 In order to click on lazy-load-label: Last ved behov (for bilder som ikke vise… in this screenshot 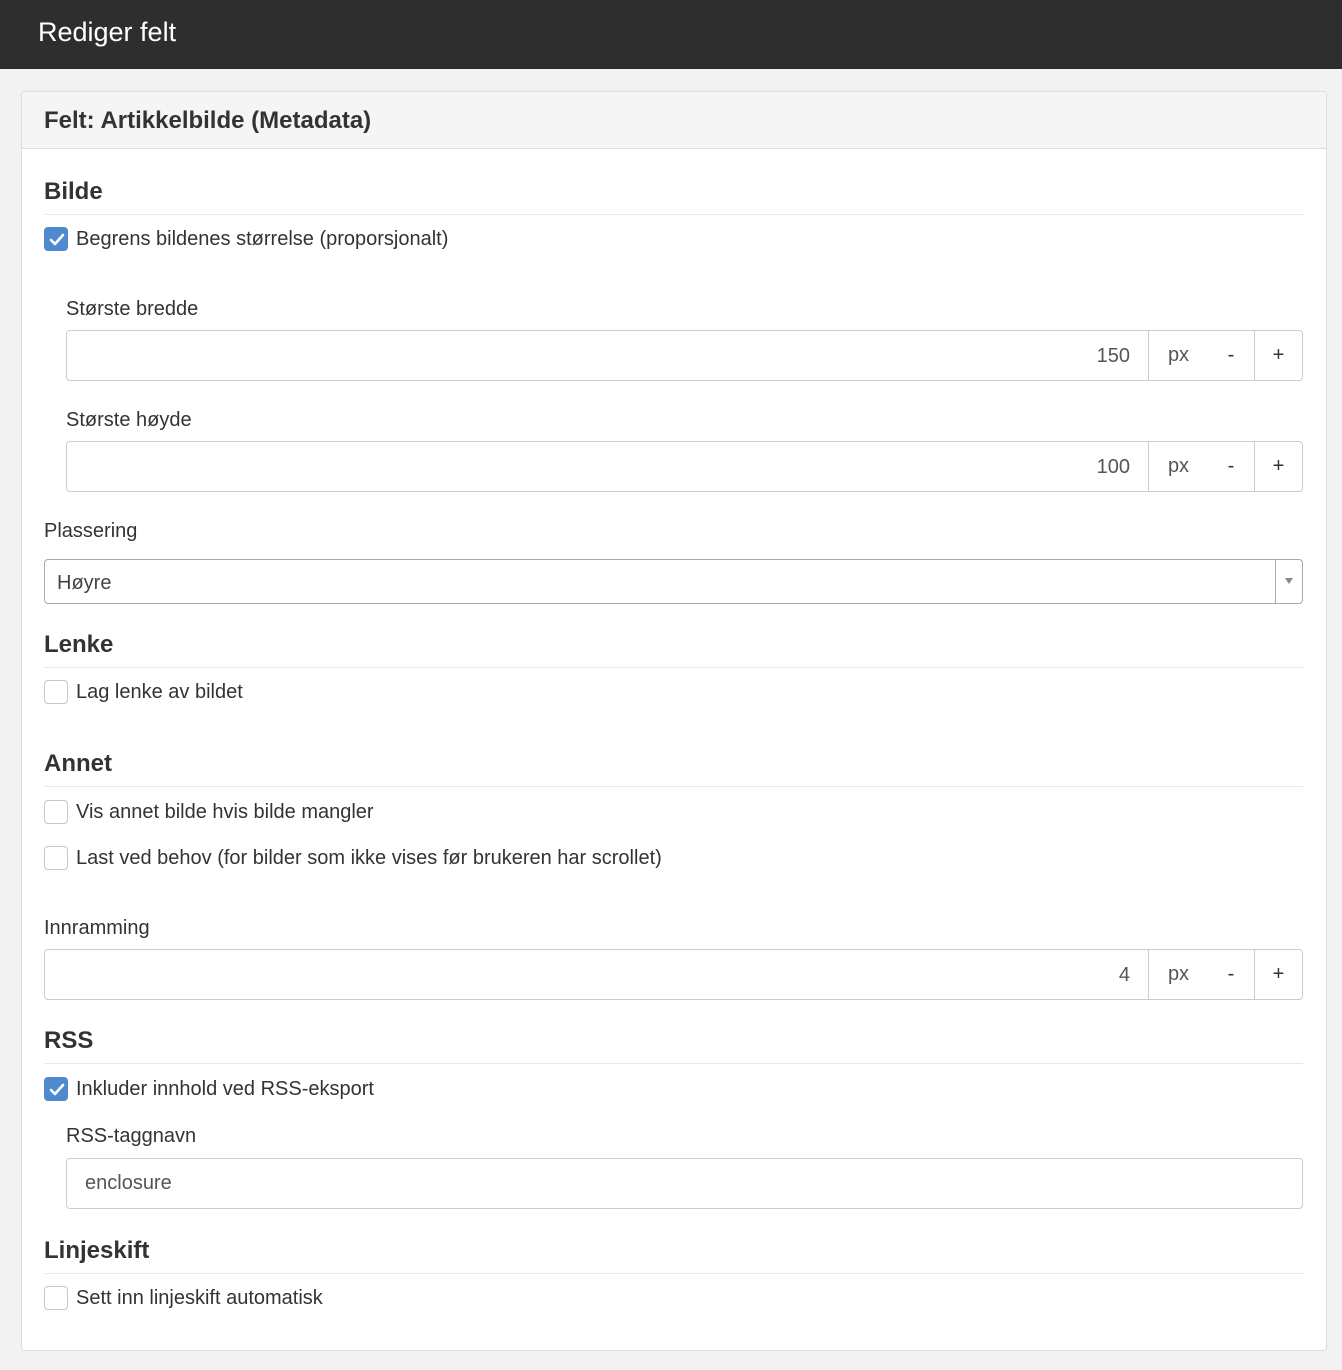, I will do `click(369, 858)`.